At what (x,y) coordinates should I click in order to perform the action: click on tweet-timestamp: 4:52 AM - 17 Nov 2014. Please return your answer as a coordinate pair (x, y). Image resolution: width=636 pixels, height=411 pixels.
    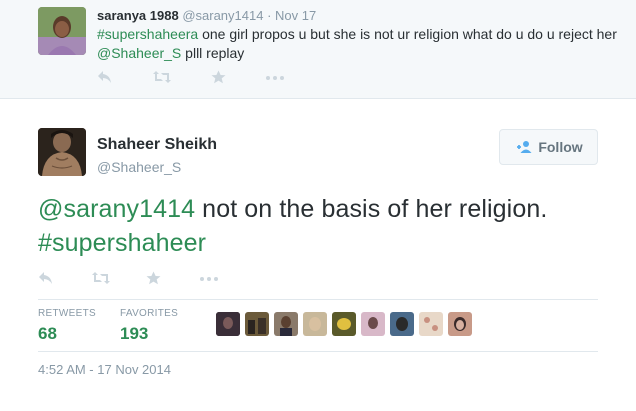
    Looking at the image, I should click on (104, 369).